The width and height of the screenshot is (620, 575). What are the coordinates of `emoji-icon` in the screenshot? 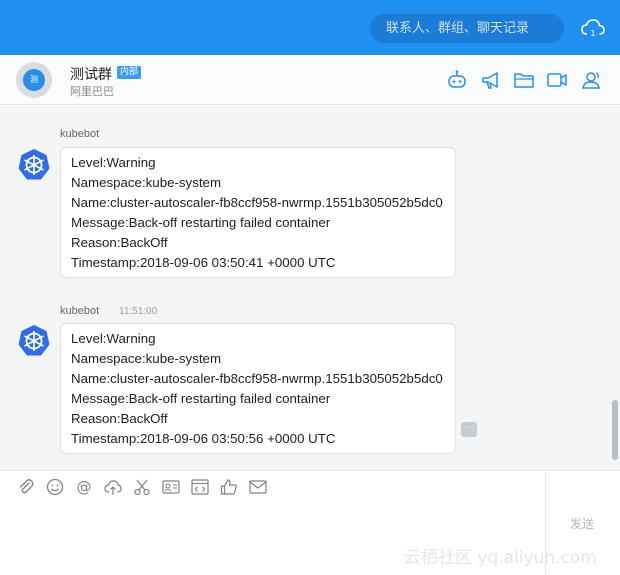 It's located at (55, 487).